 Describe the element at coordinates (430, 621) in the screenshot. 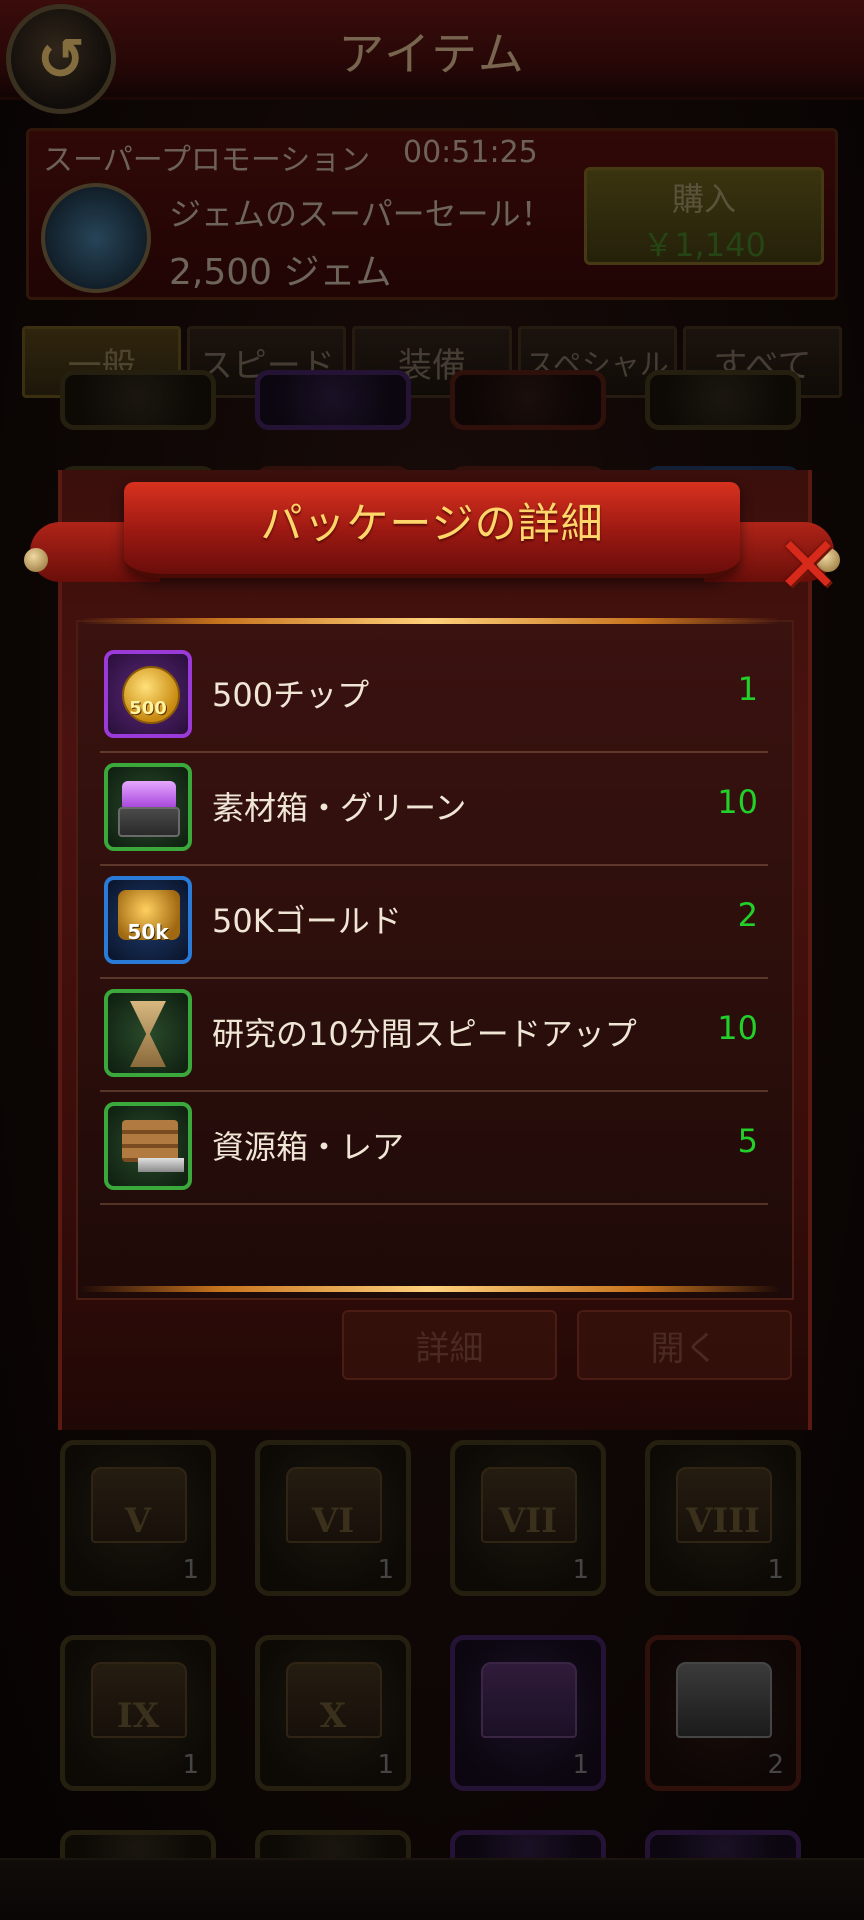

I see `top-glow-divider` at that location.